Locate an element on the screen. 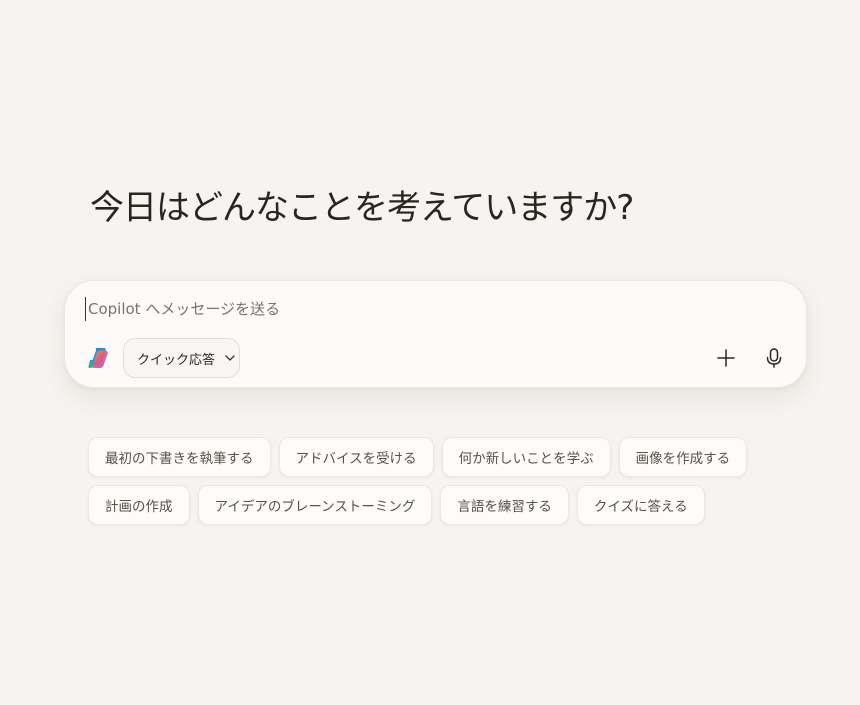  page-title: 今日はどんなことを考えていますか? is located at coordinates (362, 208).